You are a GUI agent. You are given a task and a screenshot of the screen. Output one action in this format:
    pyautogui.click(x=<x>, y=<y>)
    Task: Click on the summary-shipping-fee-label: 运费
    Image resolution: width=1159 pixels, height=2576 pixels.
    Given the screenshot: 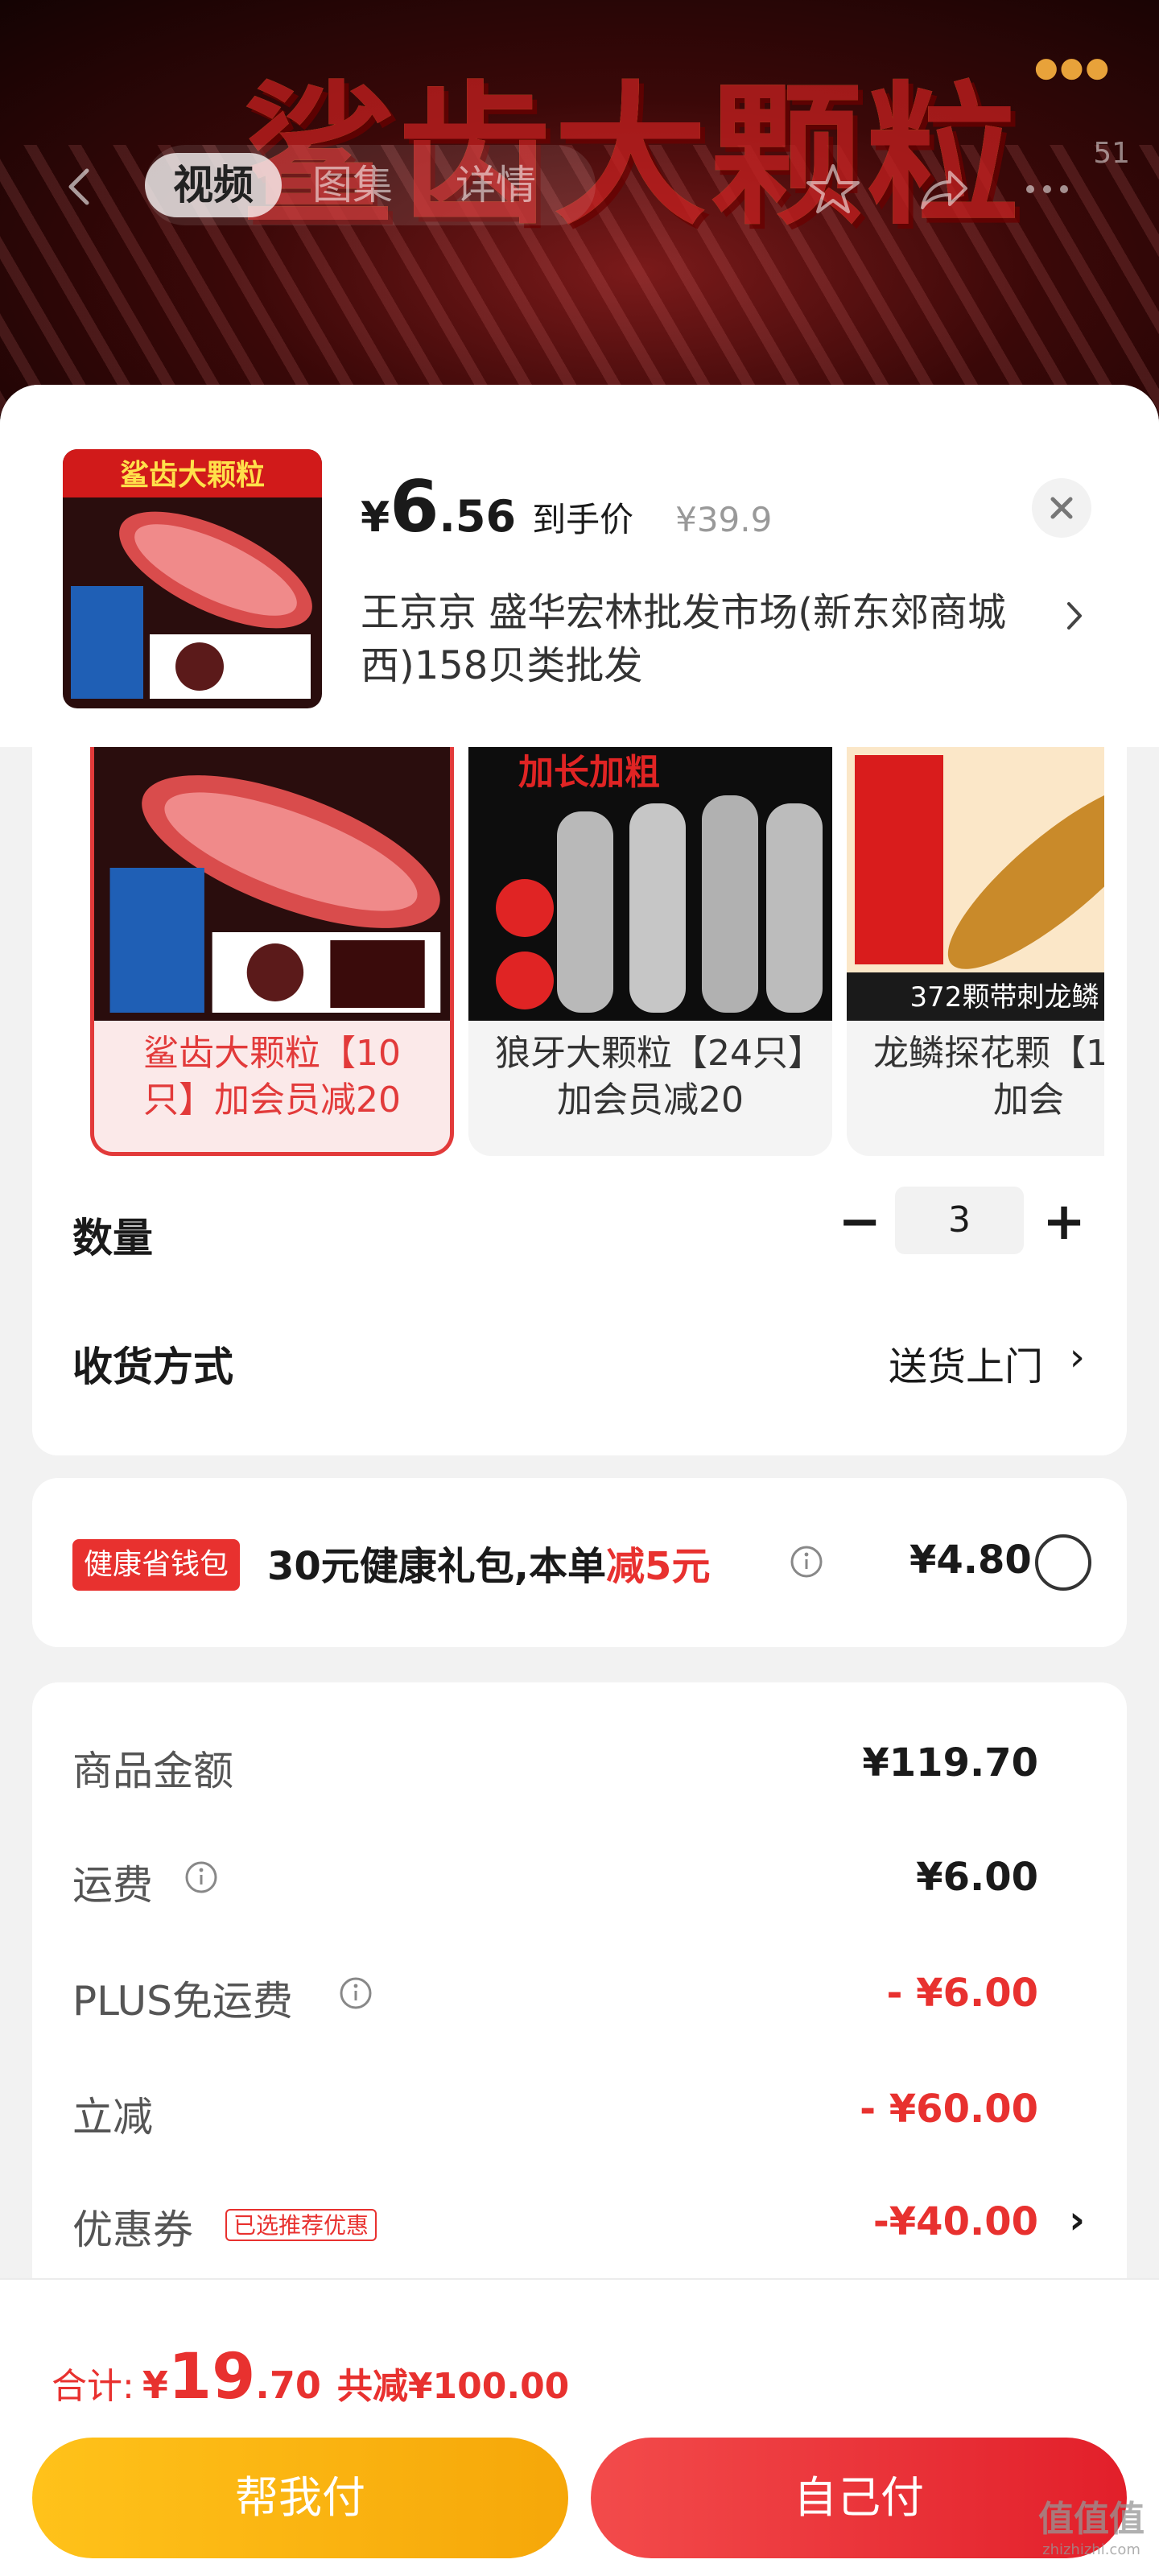 What is the action you would take?
    pyautogui.click(x=112, y=1885)
    